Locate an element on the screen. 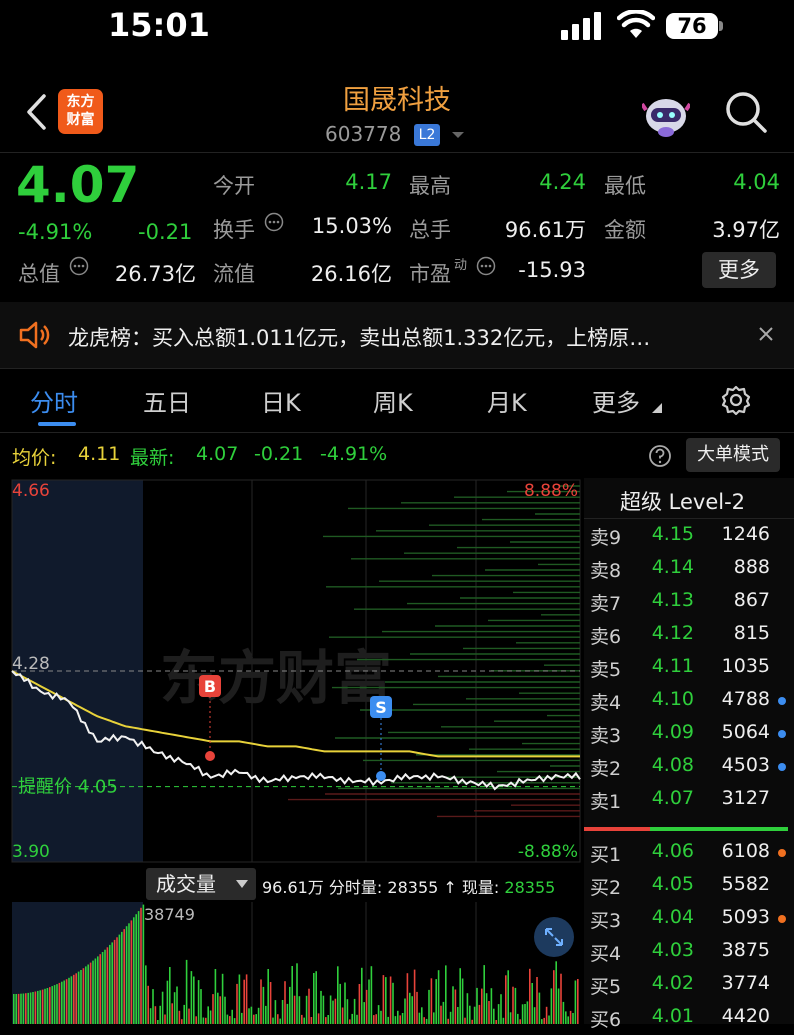 This screenshot has width=794, height=1035. bid-row: 买1 4.06 6108 is located at coordinates (690, 855).